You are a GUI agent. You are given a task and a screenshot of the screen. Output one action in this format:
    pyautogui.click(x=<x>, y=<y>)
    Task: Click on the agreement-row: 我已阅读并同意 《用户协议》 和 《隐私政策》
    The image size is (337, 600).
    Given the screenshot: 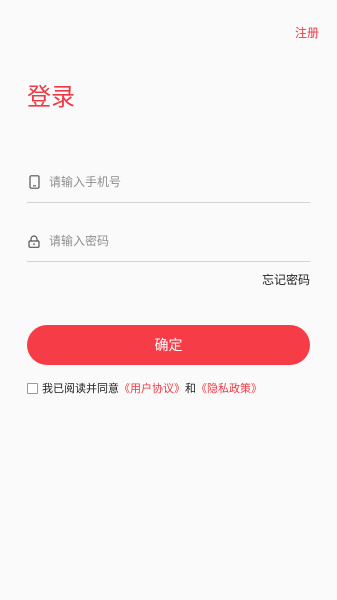 What is the action you would take?
    pyautogui.click(x=144, y=388)
    